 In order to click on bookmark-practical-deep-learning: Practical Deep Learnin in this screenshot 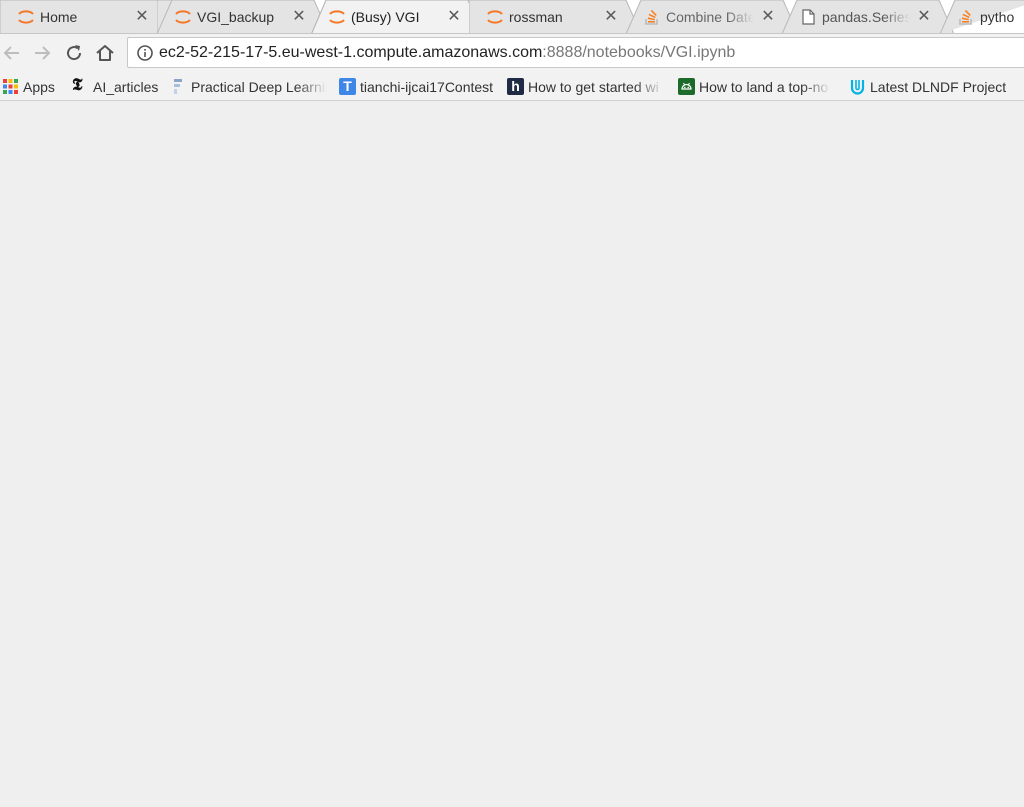, I will do `click(250, 86)`.